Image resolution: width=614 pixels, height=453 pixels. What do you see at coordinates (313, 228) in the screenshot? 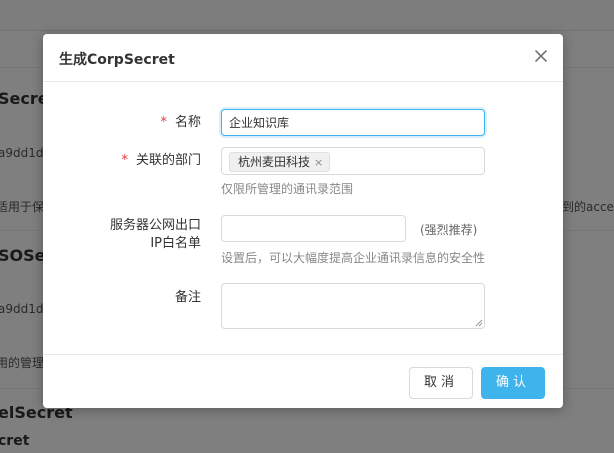
I see `ip-whitelist-input` at bounding box center [313, 228].